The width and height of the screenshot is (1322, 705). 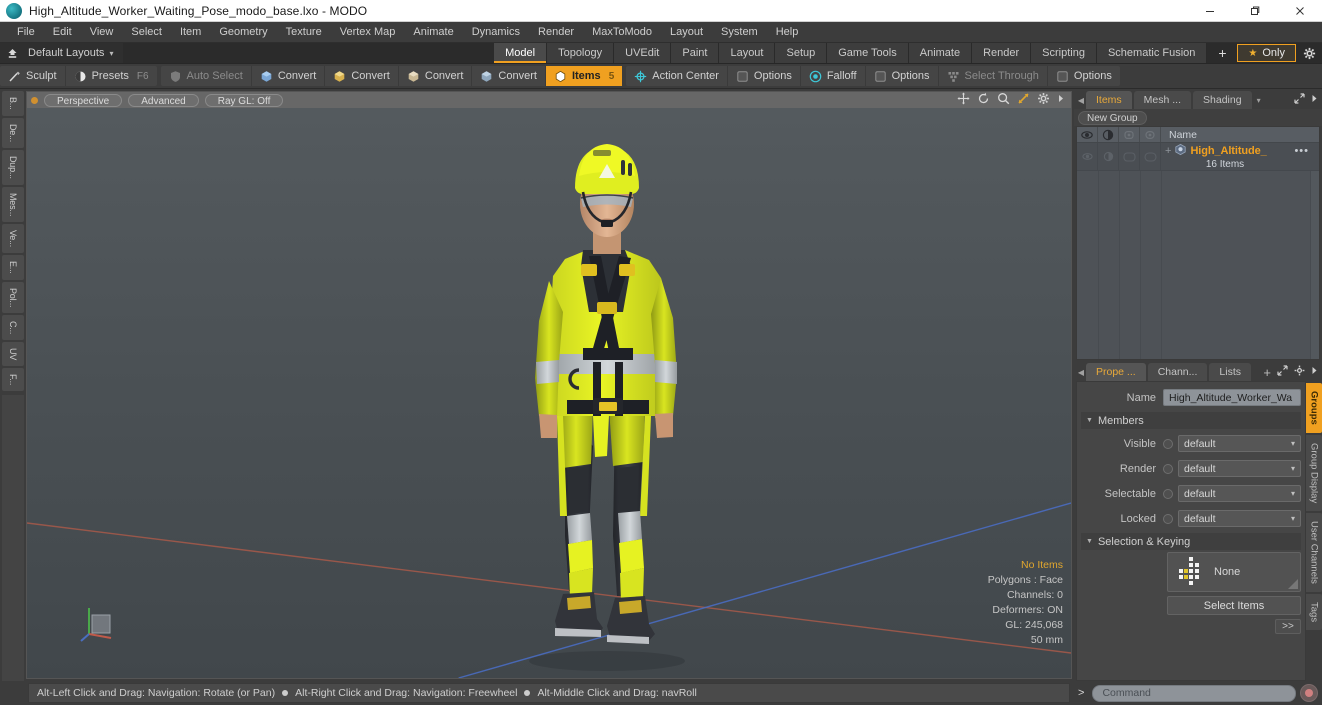 What do you see at coordinates (26, 32) in the screenshot?
I see `menu-file: File` at bounding box center [26, 32].